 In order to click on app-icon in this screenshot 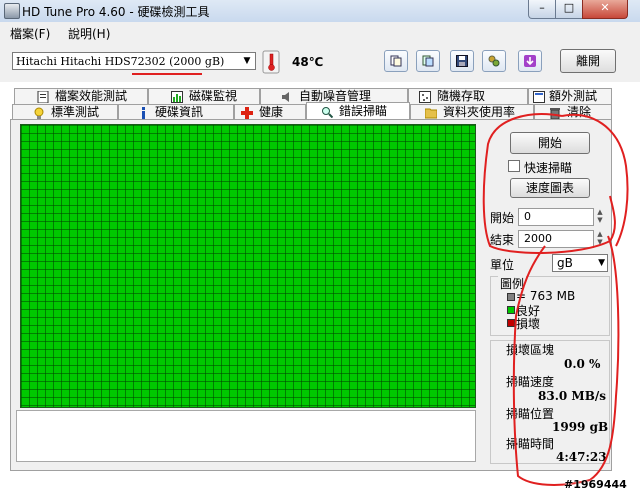, I will do `click(12, 11)`.